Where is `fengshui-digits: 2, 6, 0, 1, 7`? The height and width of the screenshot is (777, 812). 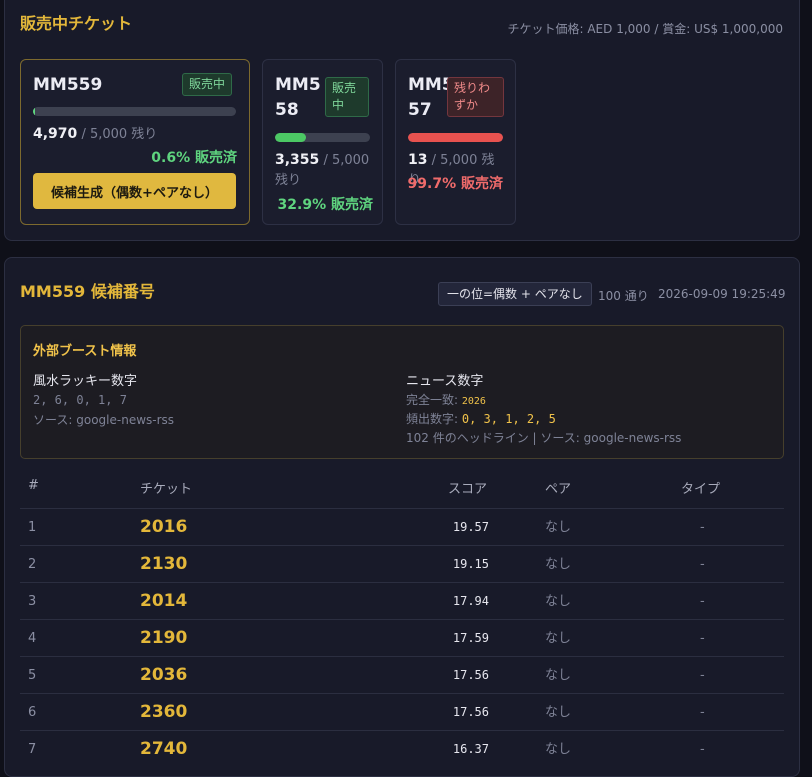 fengshui-digits: 2, 6, 0, 1, 7 is located at coordinates (80, 400).